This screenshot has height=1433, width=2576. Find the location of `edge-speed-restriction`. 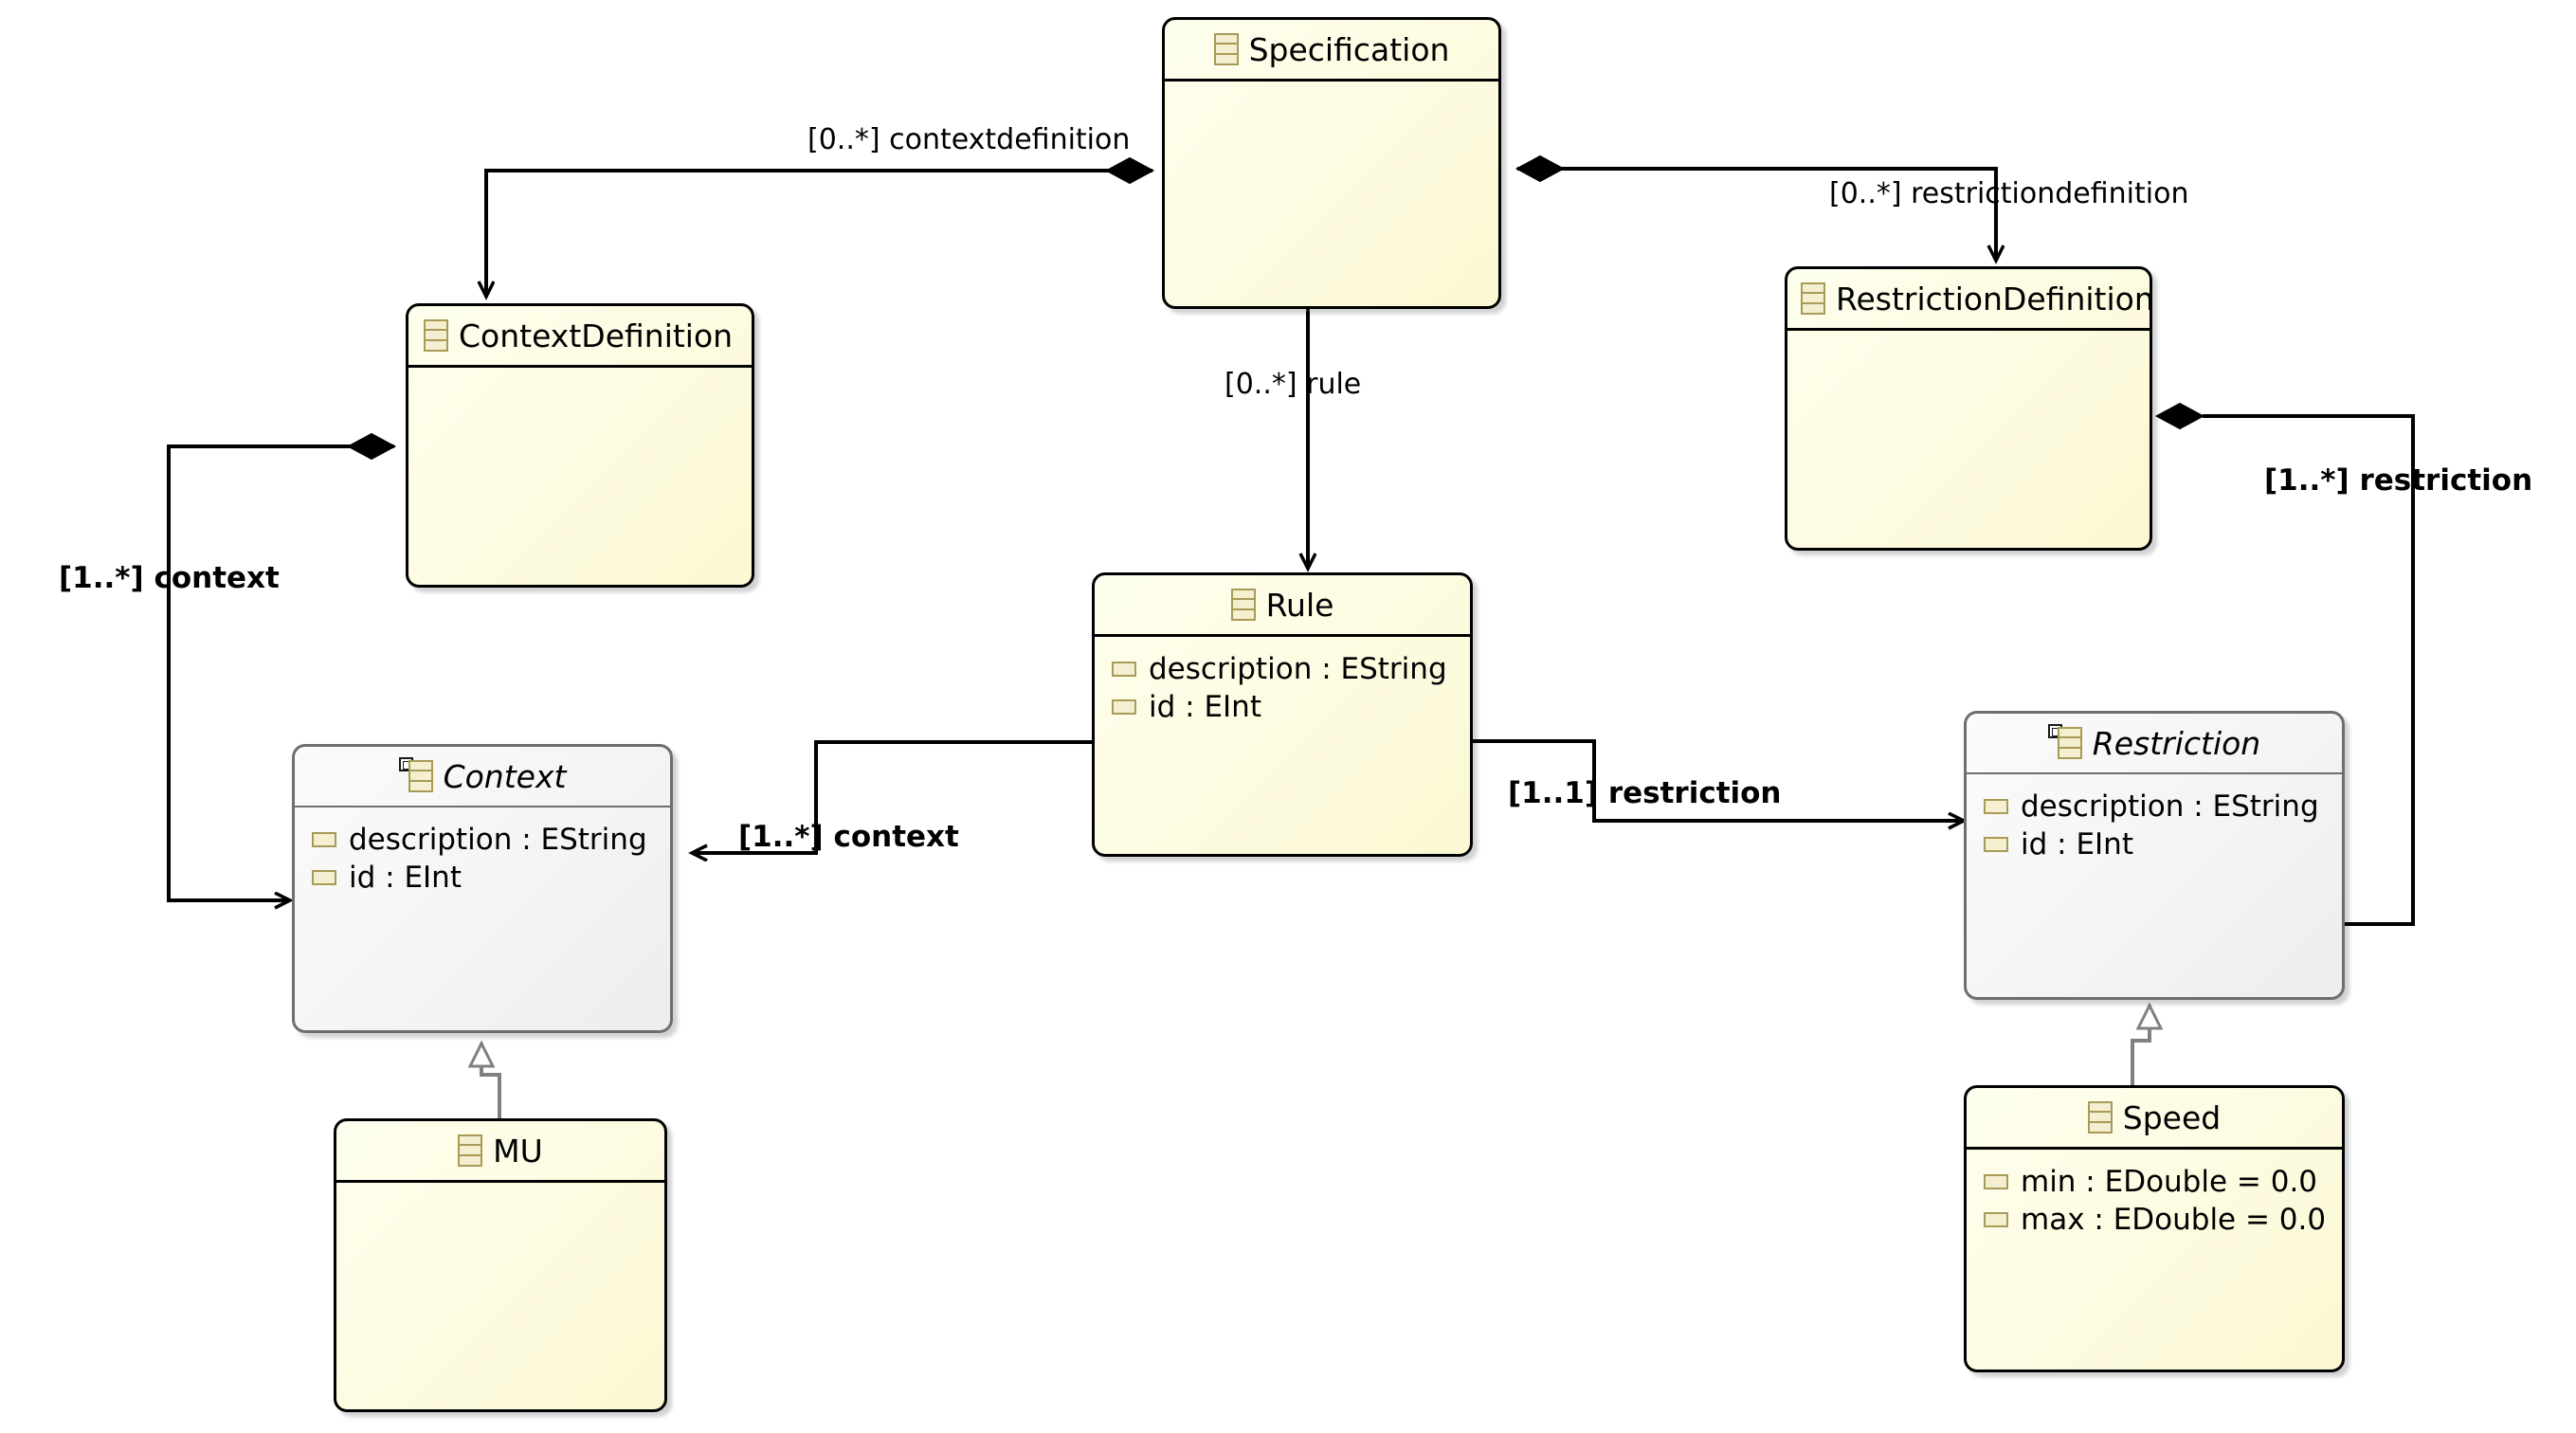

edge-speed-restriction is located at coordinates (2147, 1043).